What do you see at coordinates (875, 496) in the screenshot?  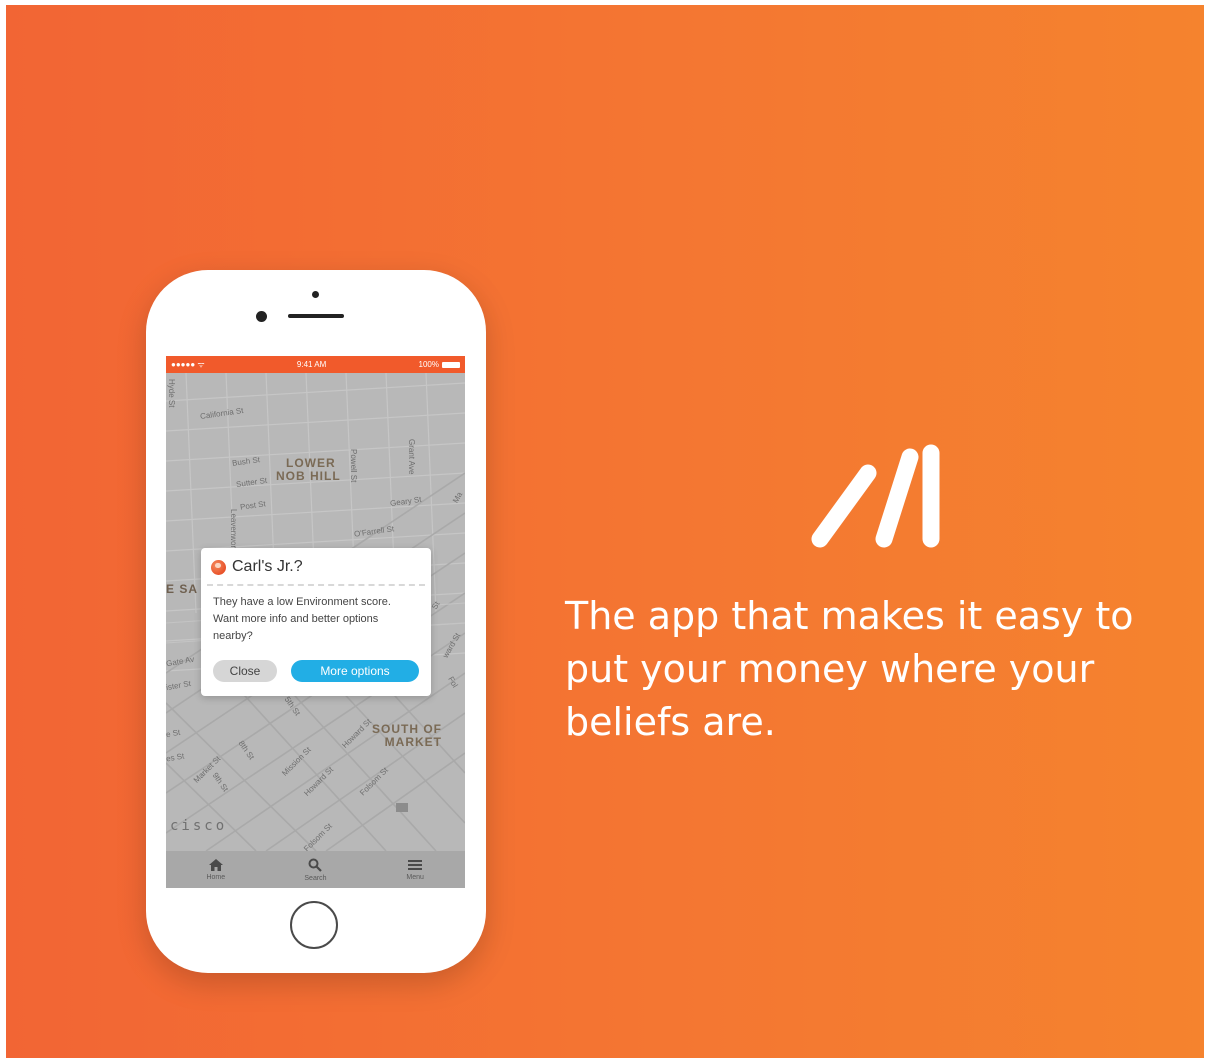 I see `brand-logo-icon` at bounding box center [875, 496].